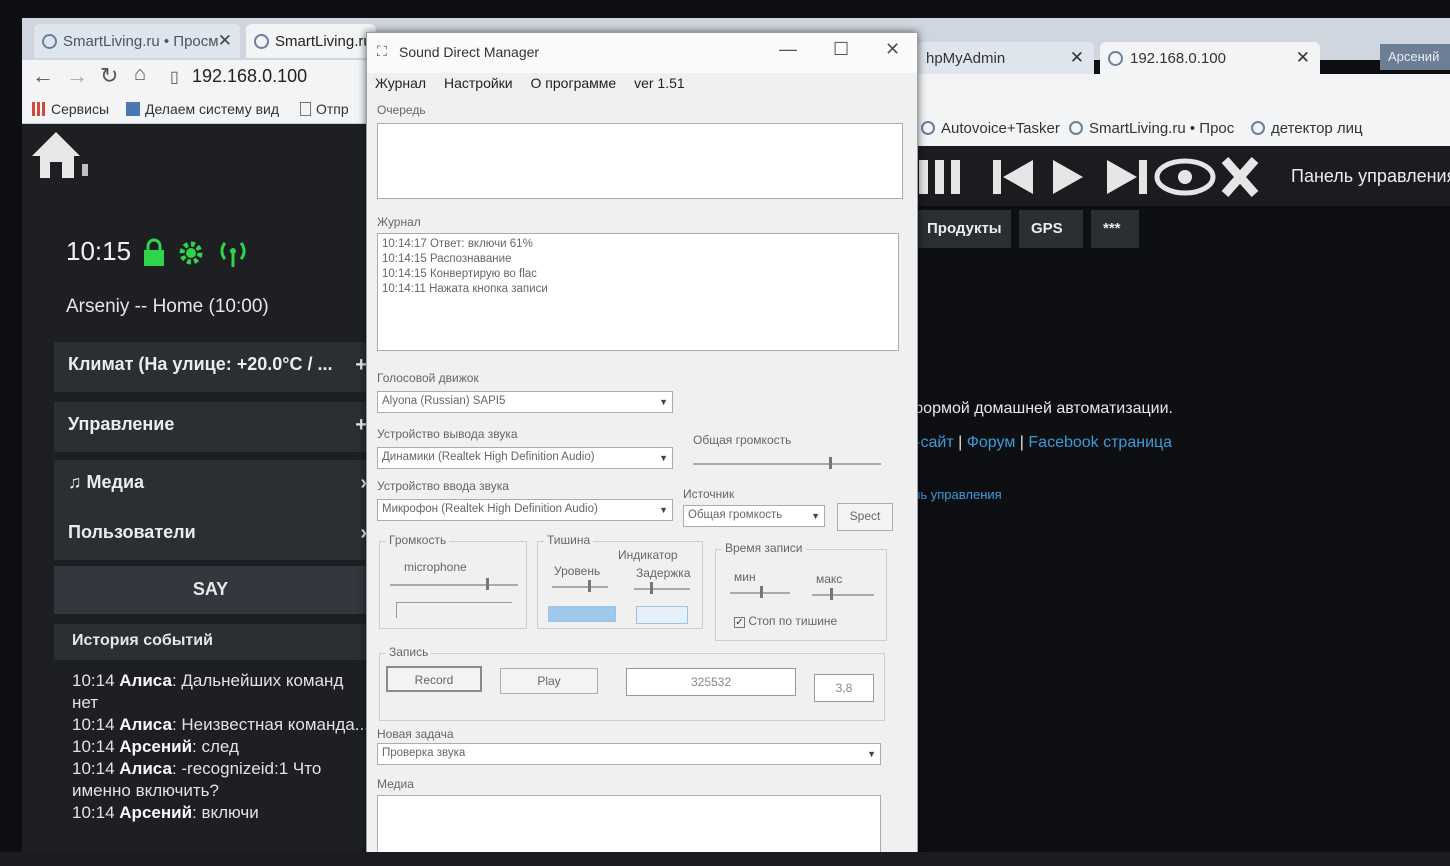 The image size is (1450, 866). What do you see at coordinates (966, 58) in the screenshot?
I see `tab-label: hpMyAdmin` at bounding box center [966, 58].